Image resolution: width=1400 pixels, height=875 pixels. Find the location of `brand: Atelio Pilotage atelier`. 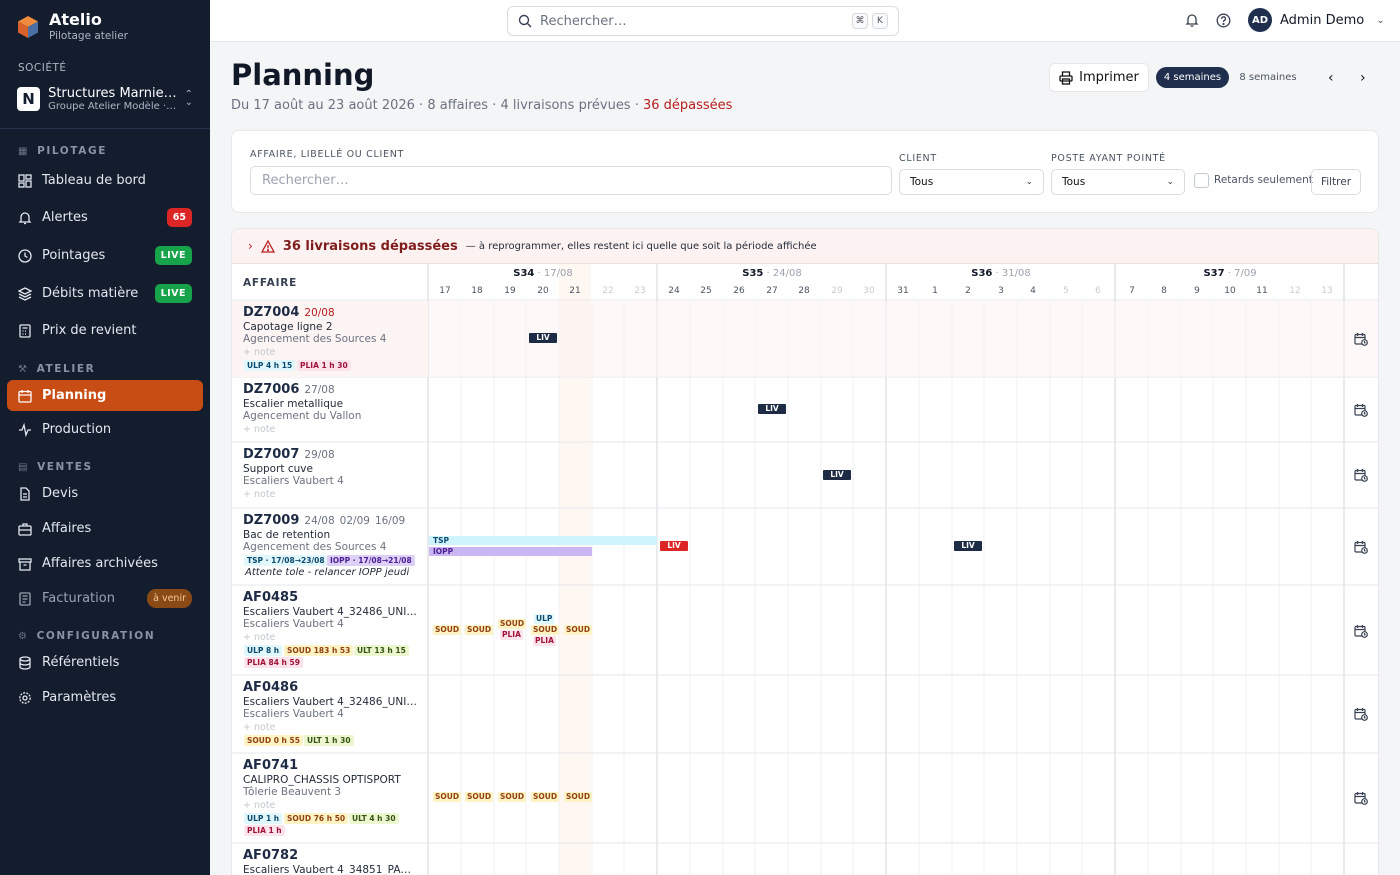

brand: Atelio Pilotage atelier is located at coordinates (105, 22).